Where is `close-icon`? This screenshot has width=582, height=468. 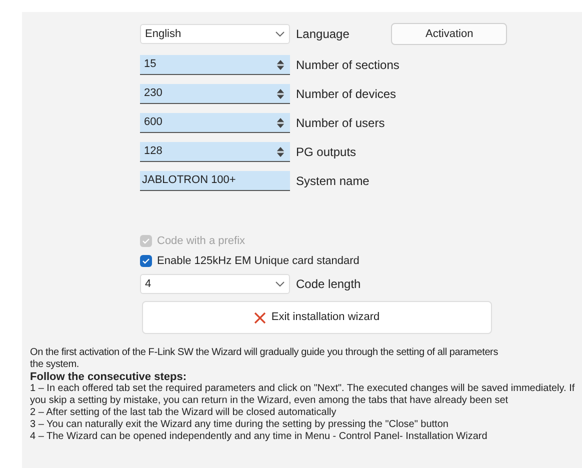
close-icon is located at coordinates (260, 318).